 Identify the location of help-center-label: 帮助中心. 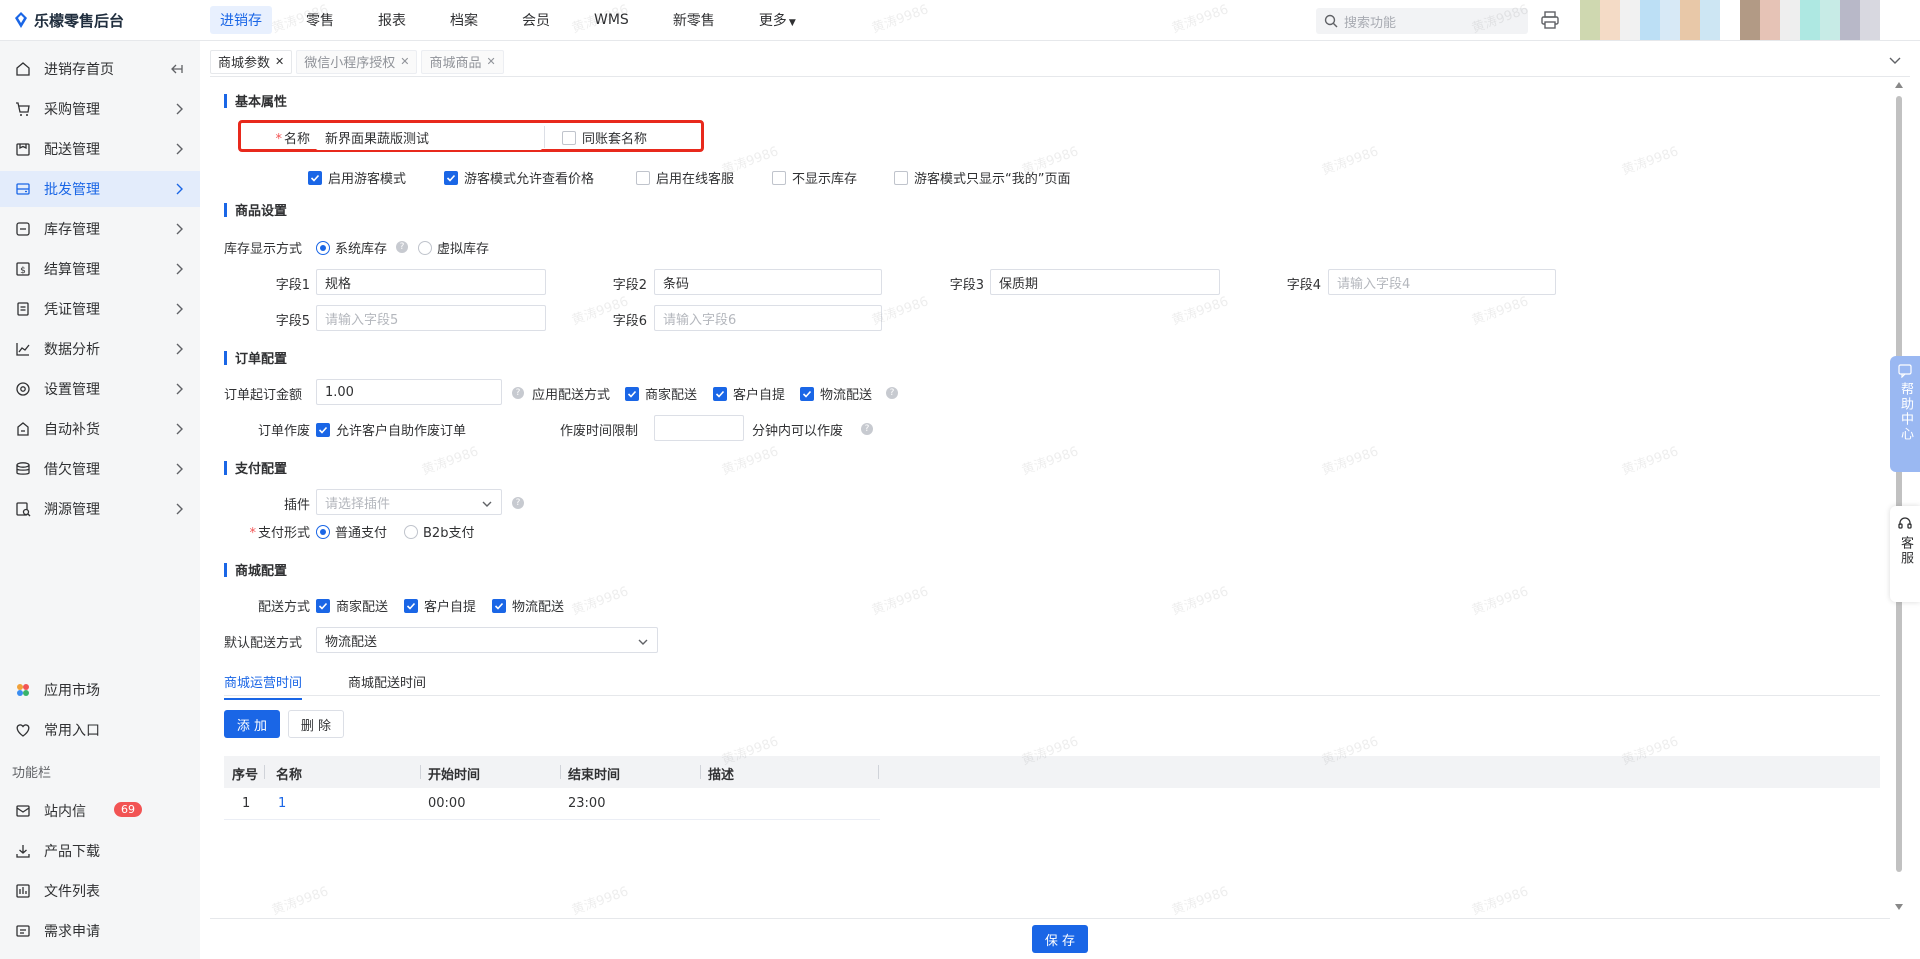
(1905, 412).